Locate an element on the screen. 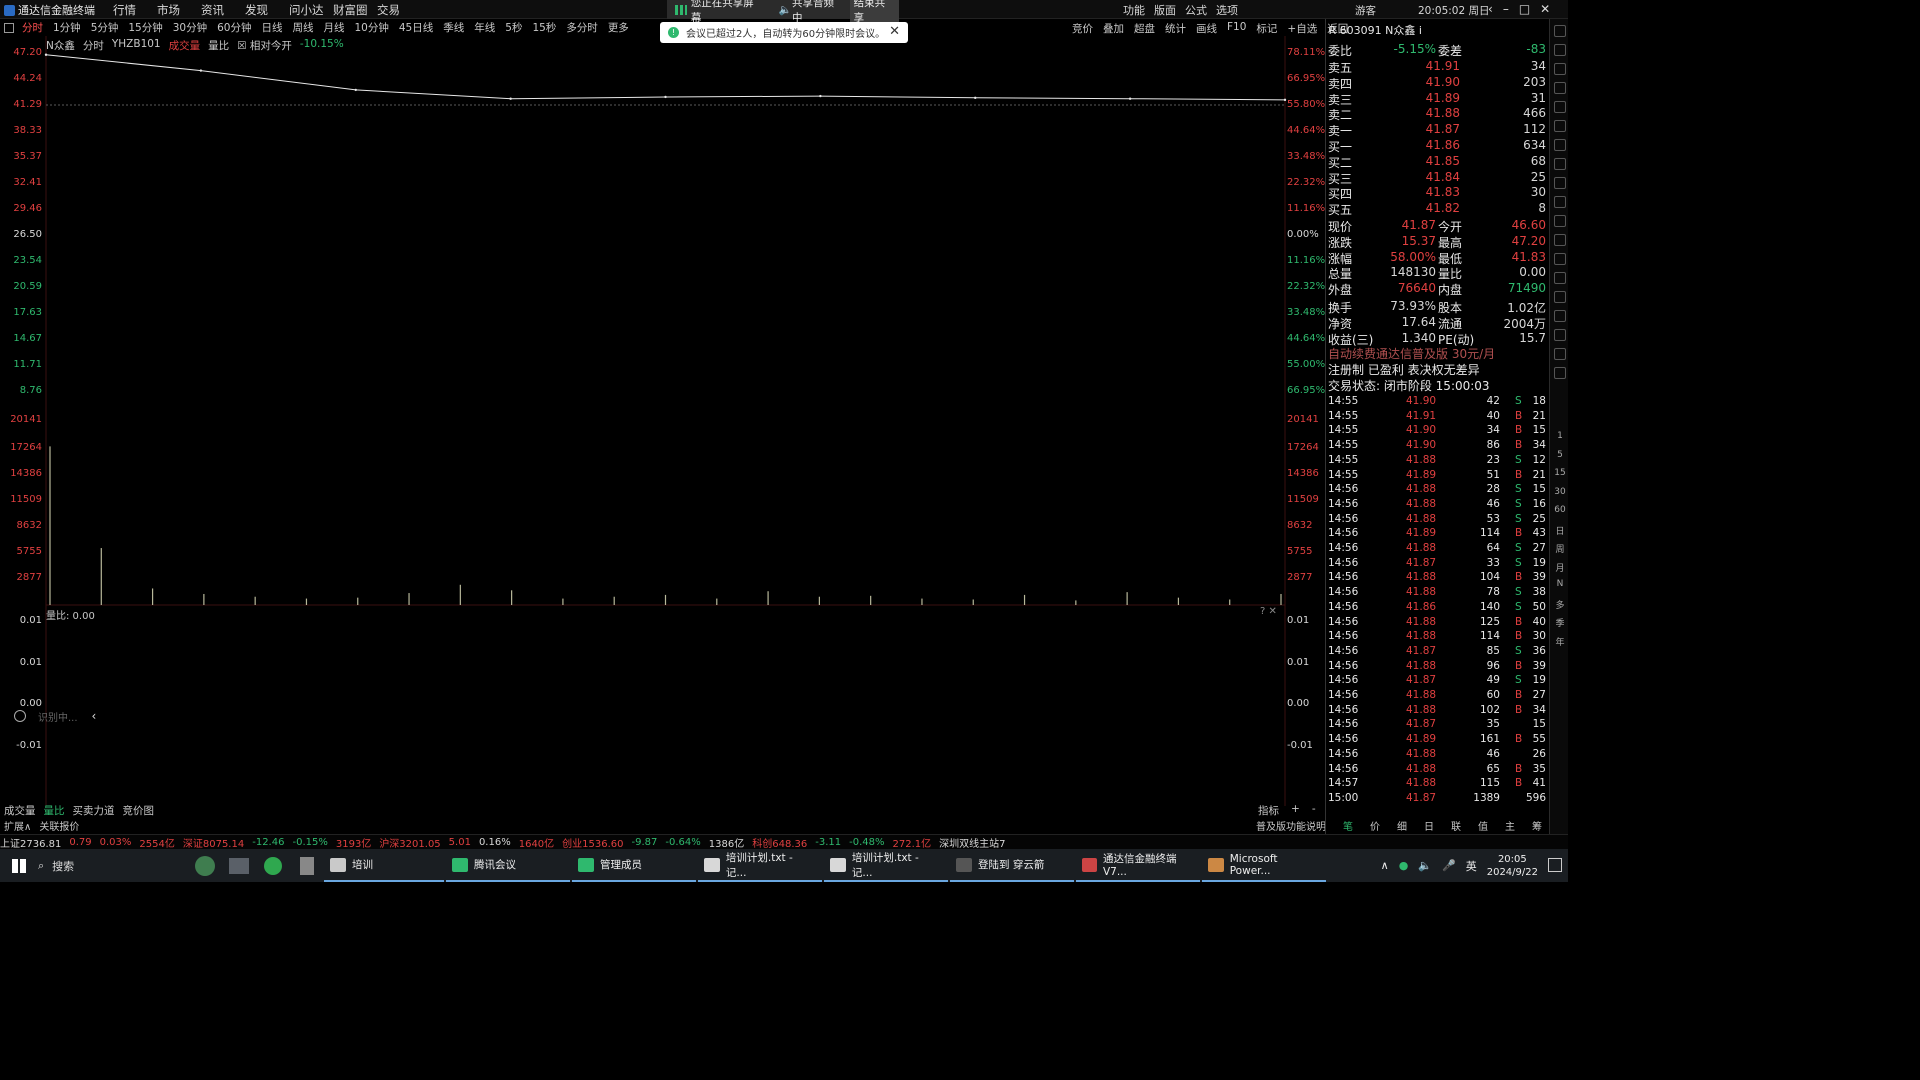  taskbar-app-tencent-meeting: 腾讯会议 is located at coordinates (508, 865).